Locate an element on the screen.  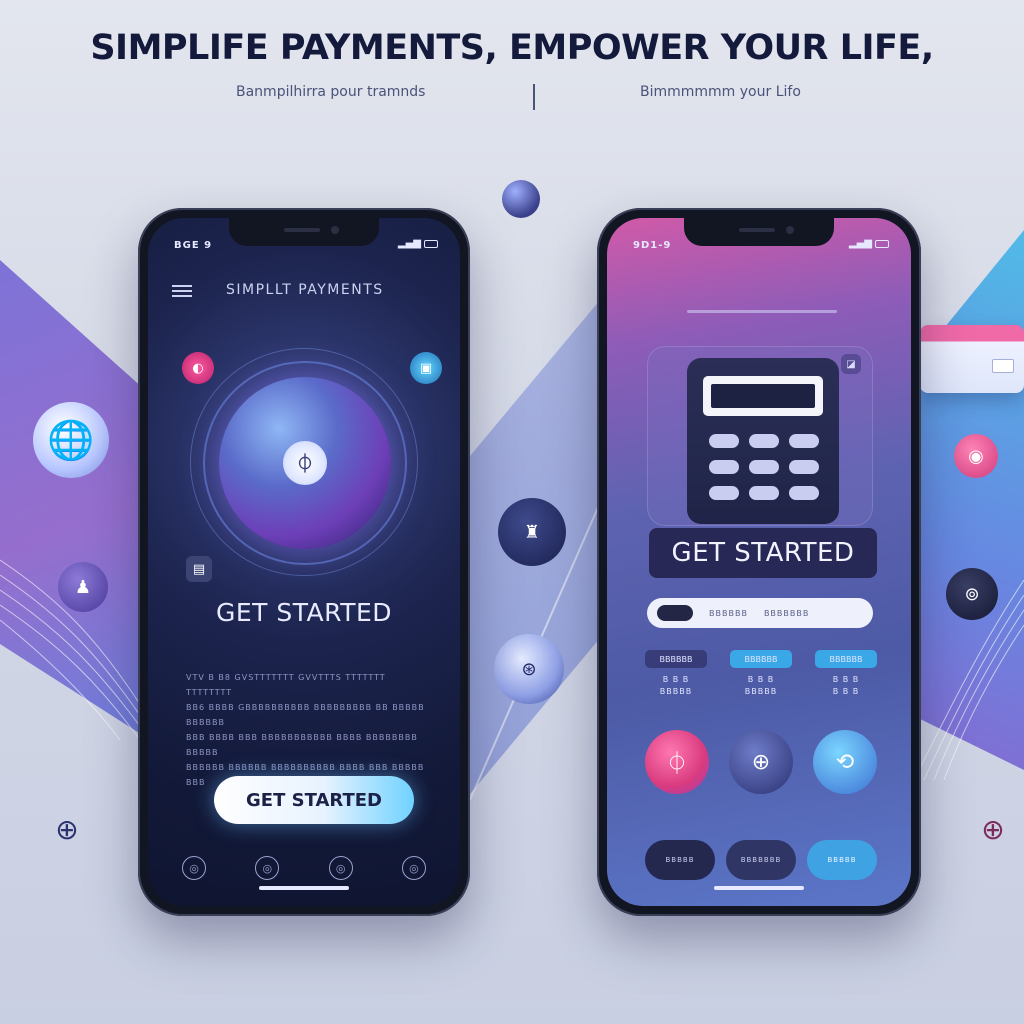
globe-center-icon: ⏀ is located at coordinates (305, 463).